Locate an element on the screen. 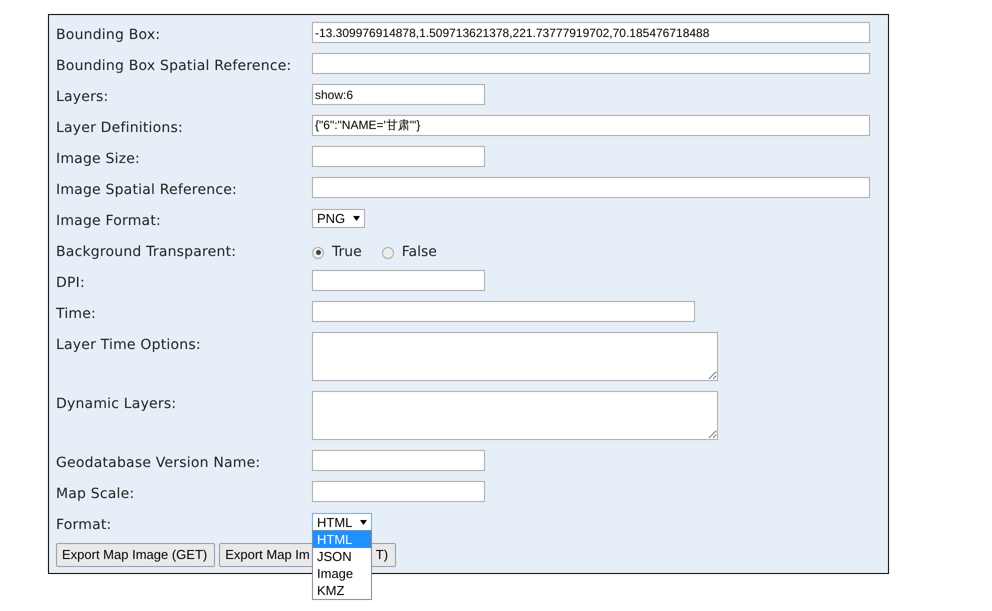  field-label: Dynamic Layers: is located at coordinates (117, 404).